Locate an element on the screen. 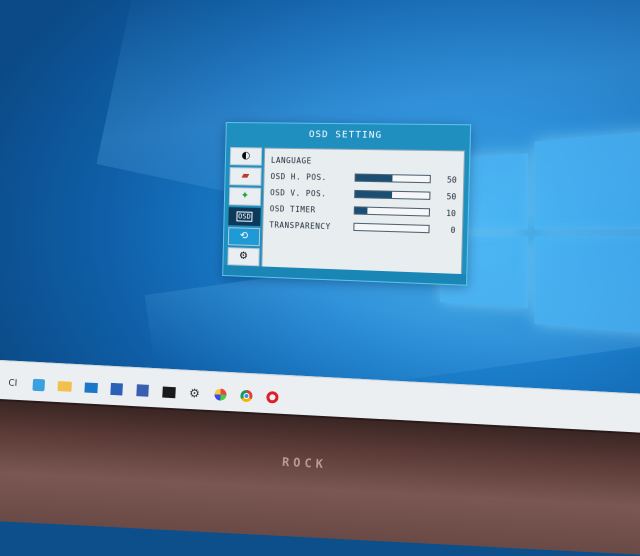 The width and height of the screenshot is (640, 556). v-pos-slider is located at coordinates (392, 195).